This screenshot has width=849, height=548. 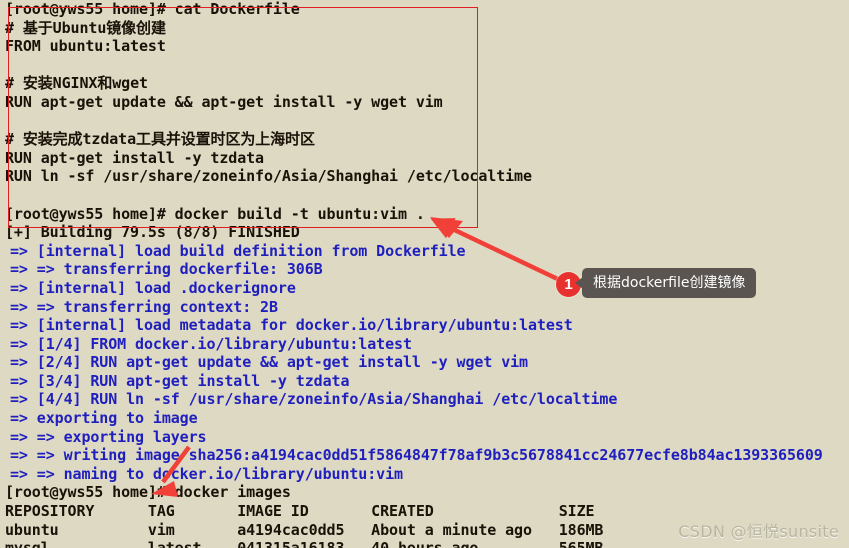 I want to click on terminal-line: => => exporting layers, so click(x=108, y=436).